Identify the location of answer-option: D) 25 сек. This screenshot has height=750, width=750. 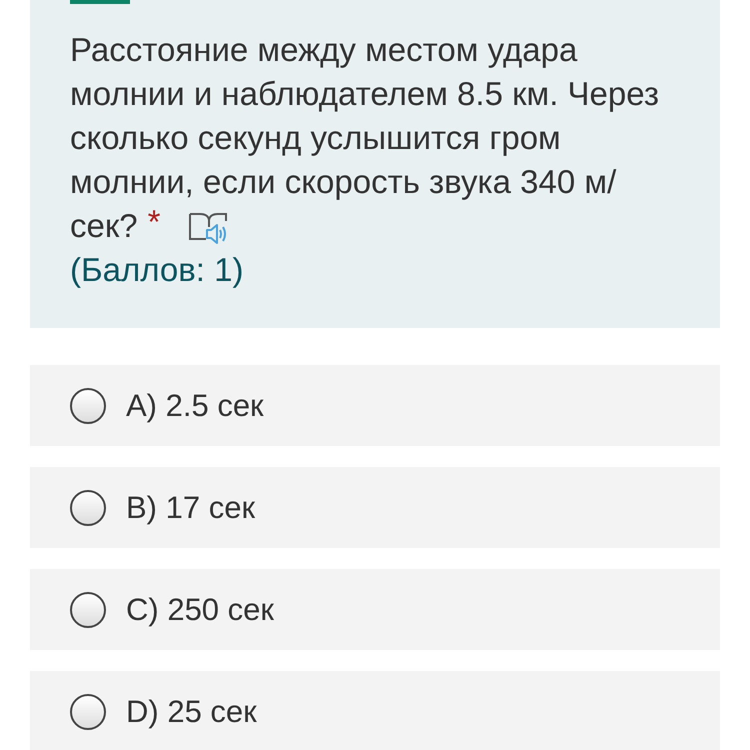
(375, 710).